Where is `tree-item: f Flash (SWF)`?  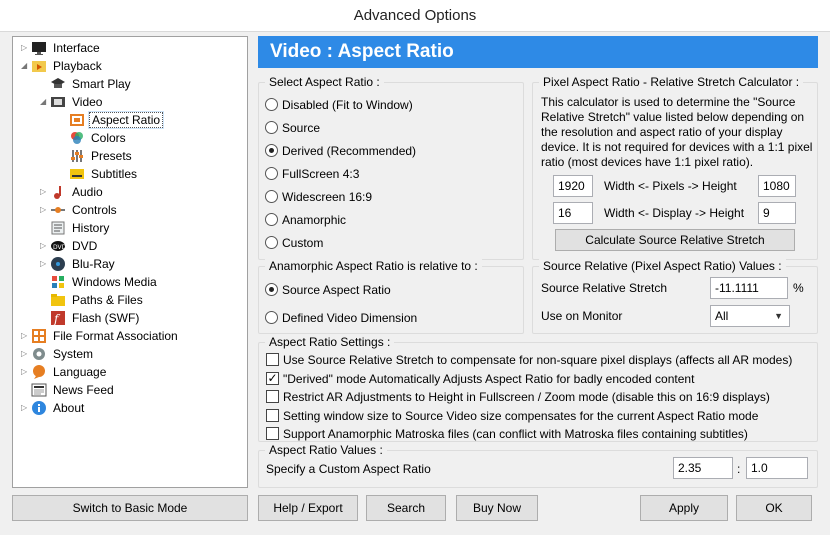 tree-item: f Flash (SWF) is located at coordinates (90, 317).